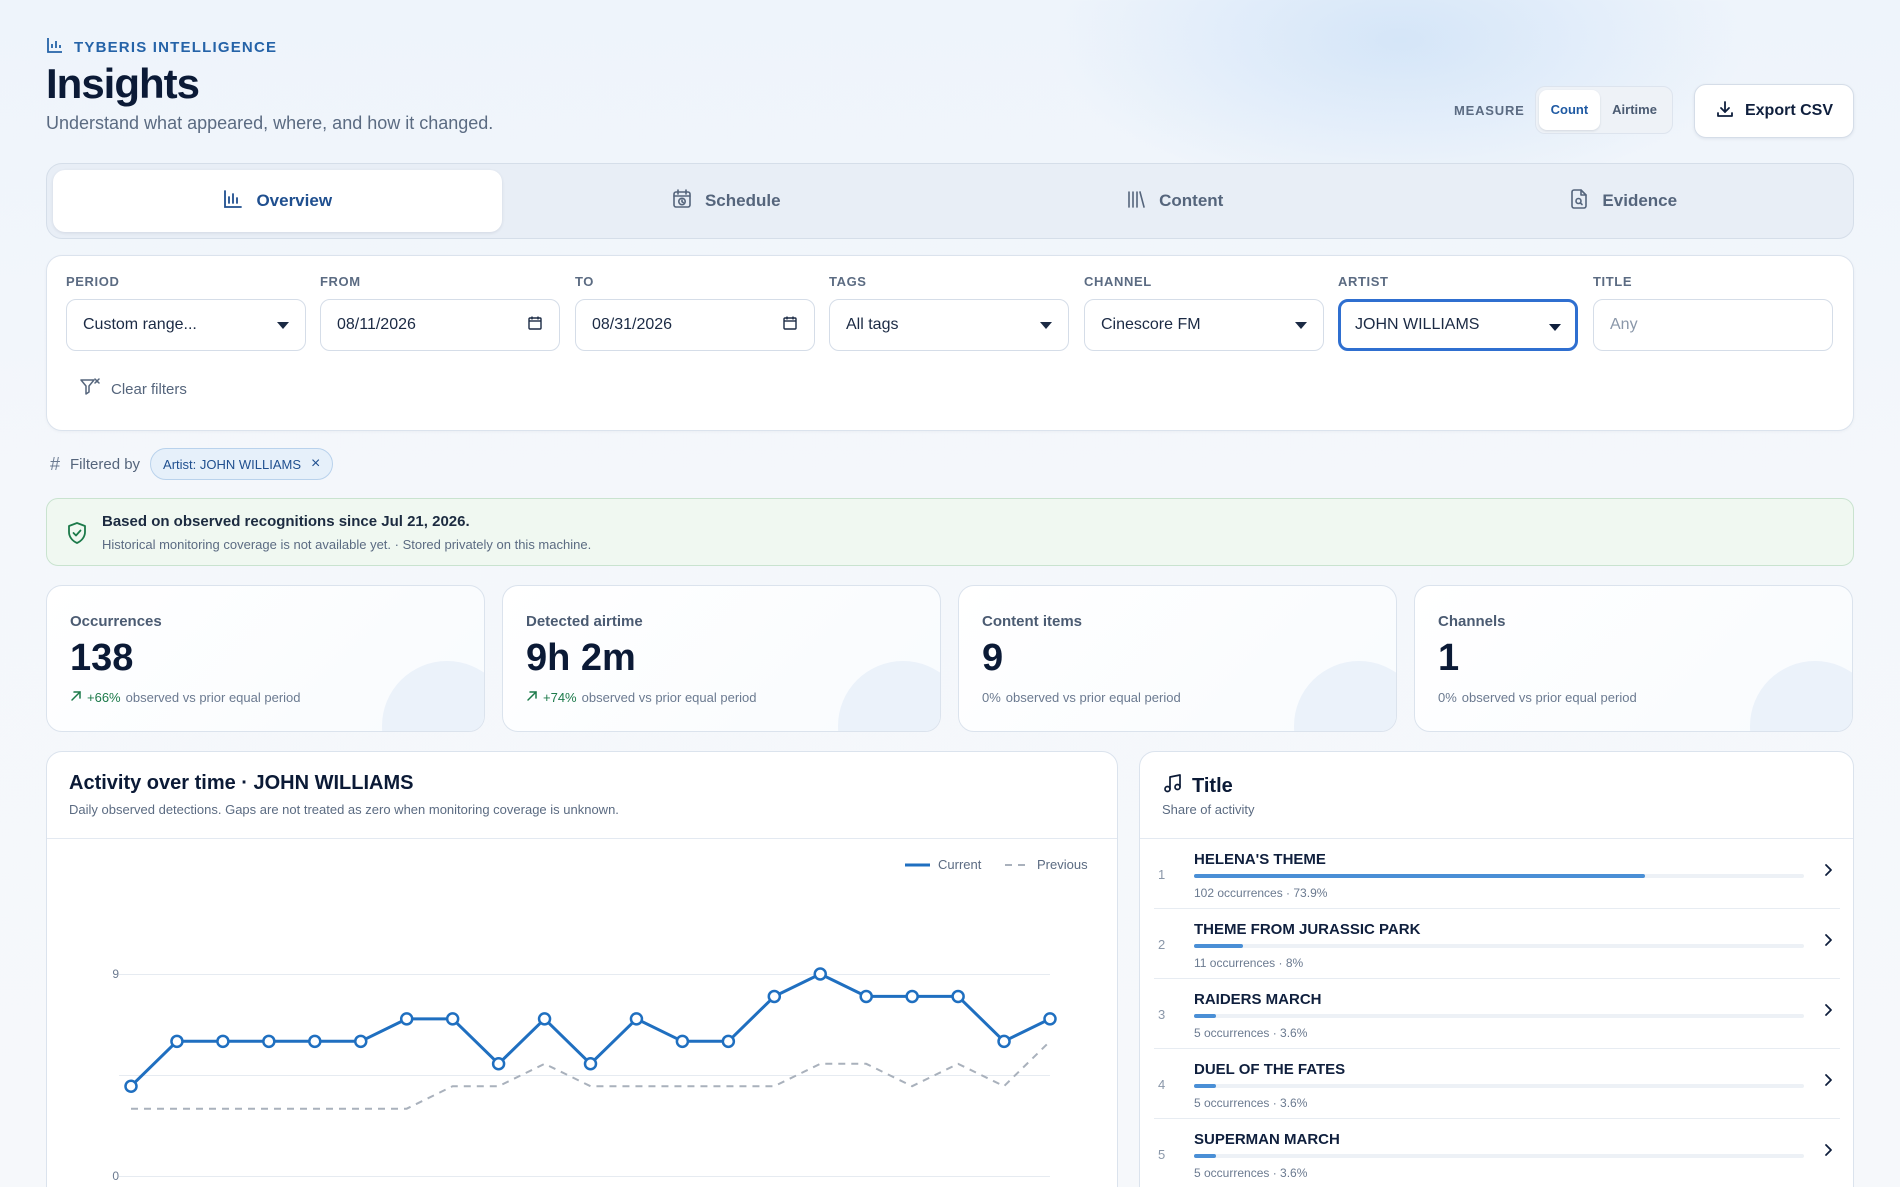 This screenshot has height=1187, width=1900. Describe the element at coordinates (726, 201) in the screenshot. I see `tab-schedule: Schedule` at that location.